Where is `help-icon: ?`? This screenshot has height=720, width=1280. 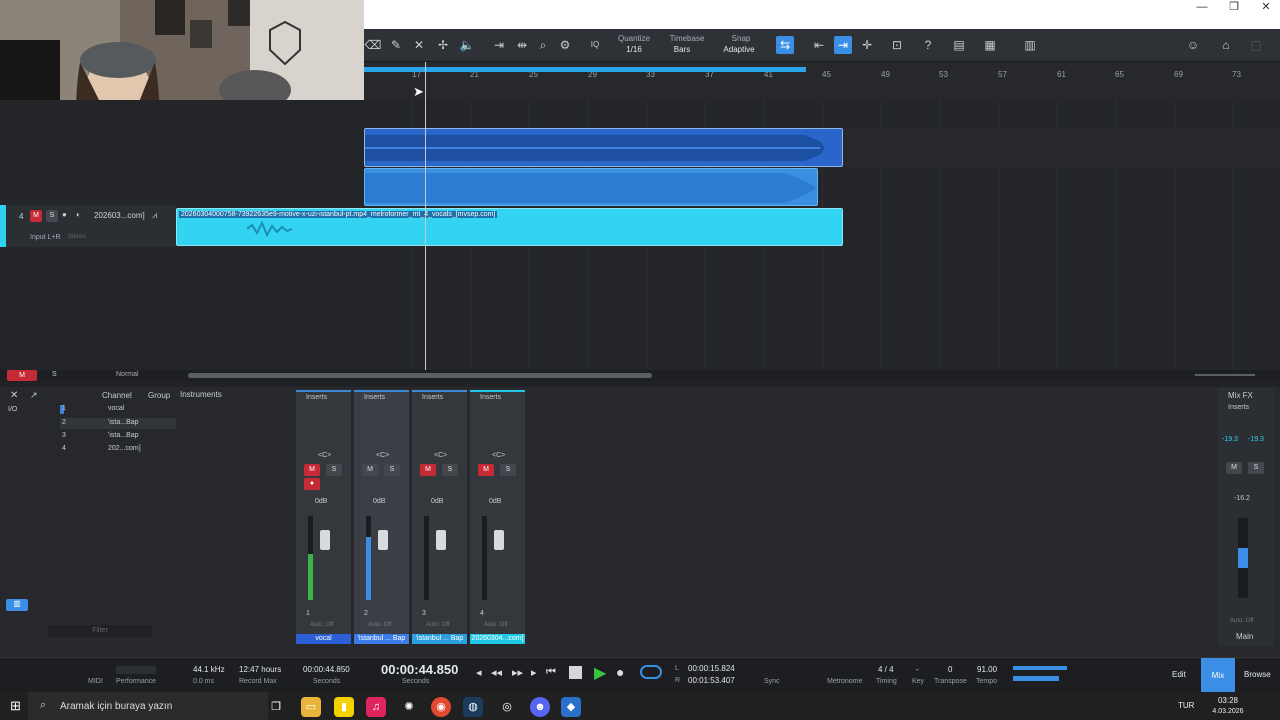 help-icon: ? is located at coordinates (928, 45).